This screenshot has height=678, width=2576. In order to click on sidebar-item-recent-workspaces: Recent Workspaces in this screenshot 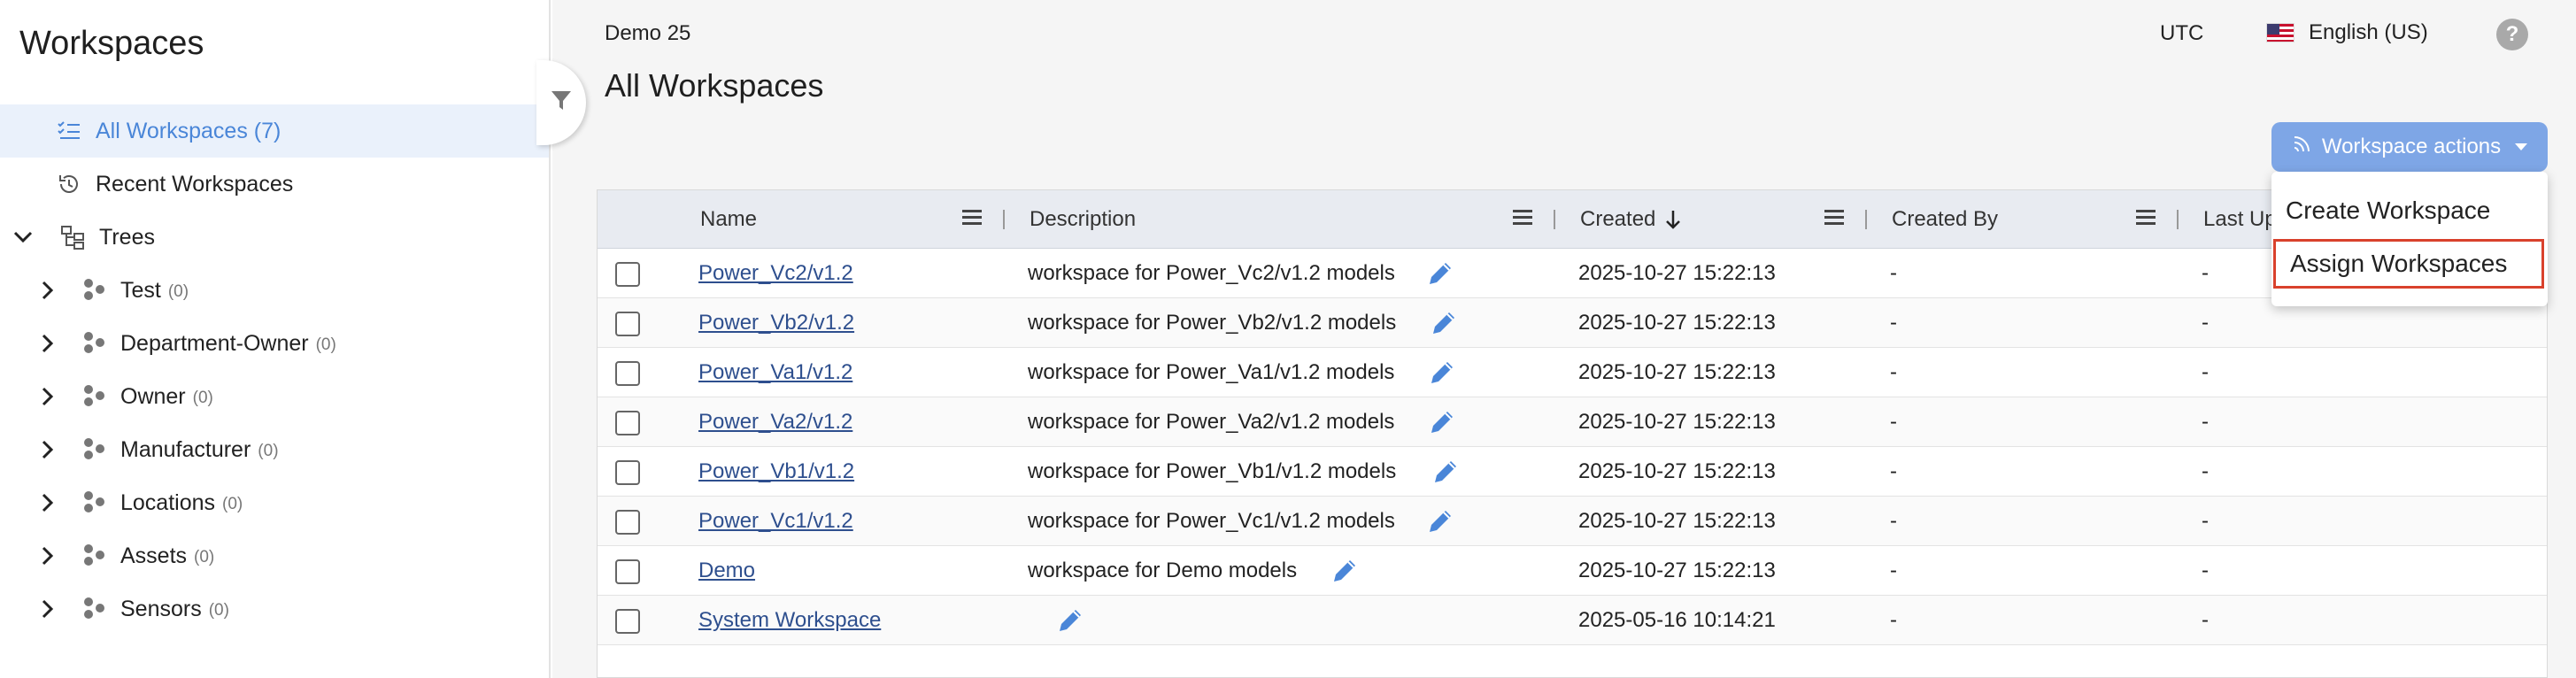, I will do `click(274, 184)`.